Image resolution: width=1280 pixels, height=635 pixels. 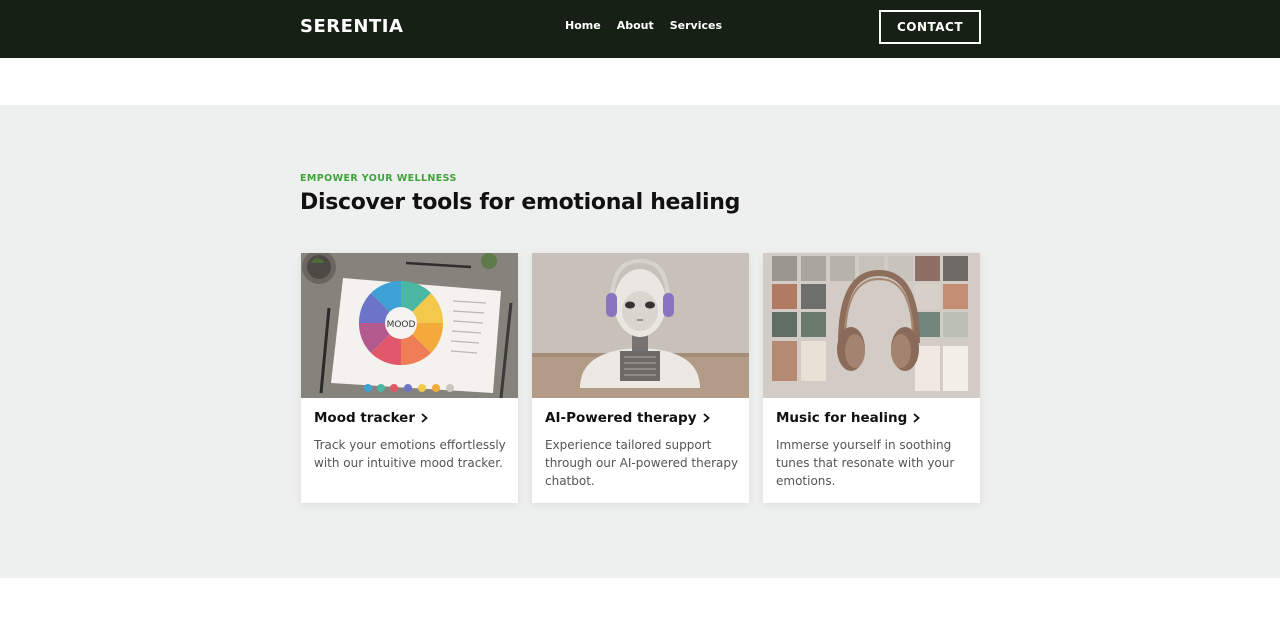 I want to click on nav-link-services: Services, so click(x=696, y=25).